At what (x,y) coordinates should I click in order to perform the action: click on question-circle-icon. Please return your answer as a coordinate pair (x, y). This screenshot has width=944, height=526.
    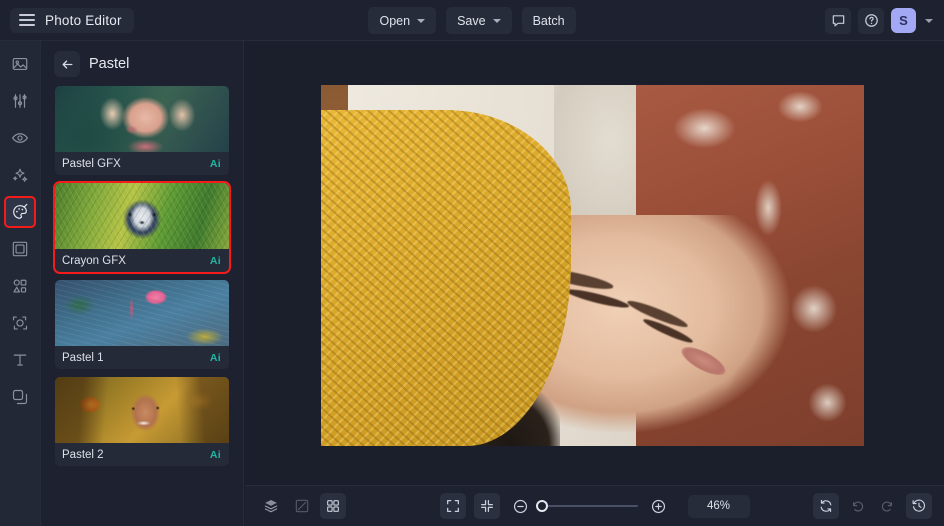
    Looking at the image, I should click on (871, 20).